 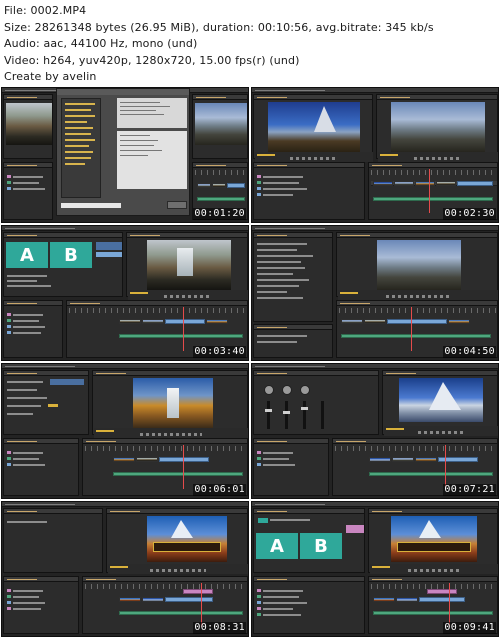 I want to click on file-list-bottom, so click(x=152, y=160).